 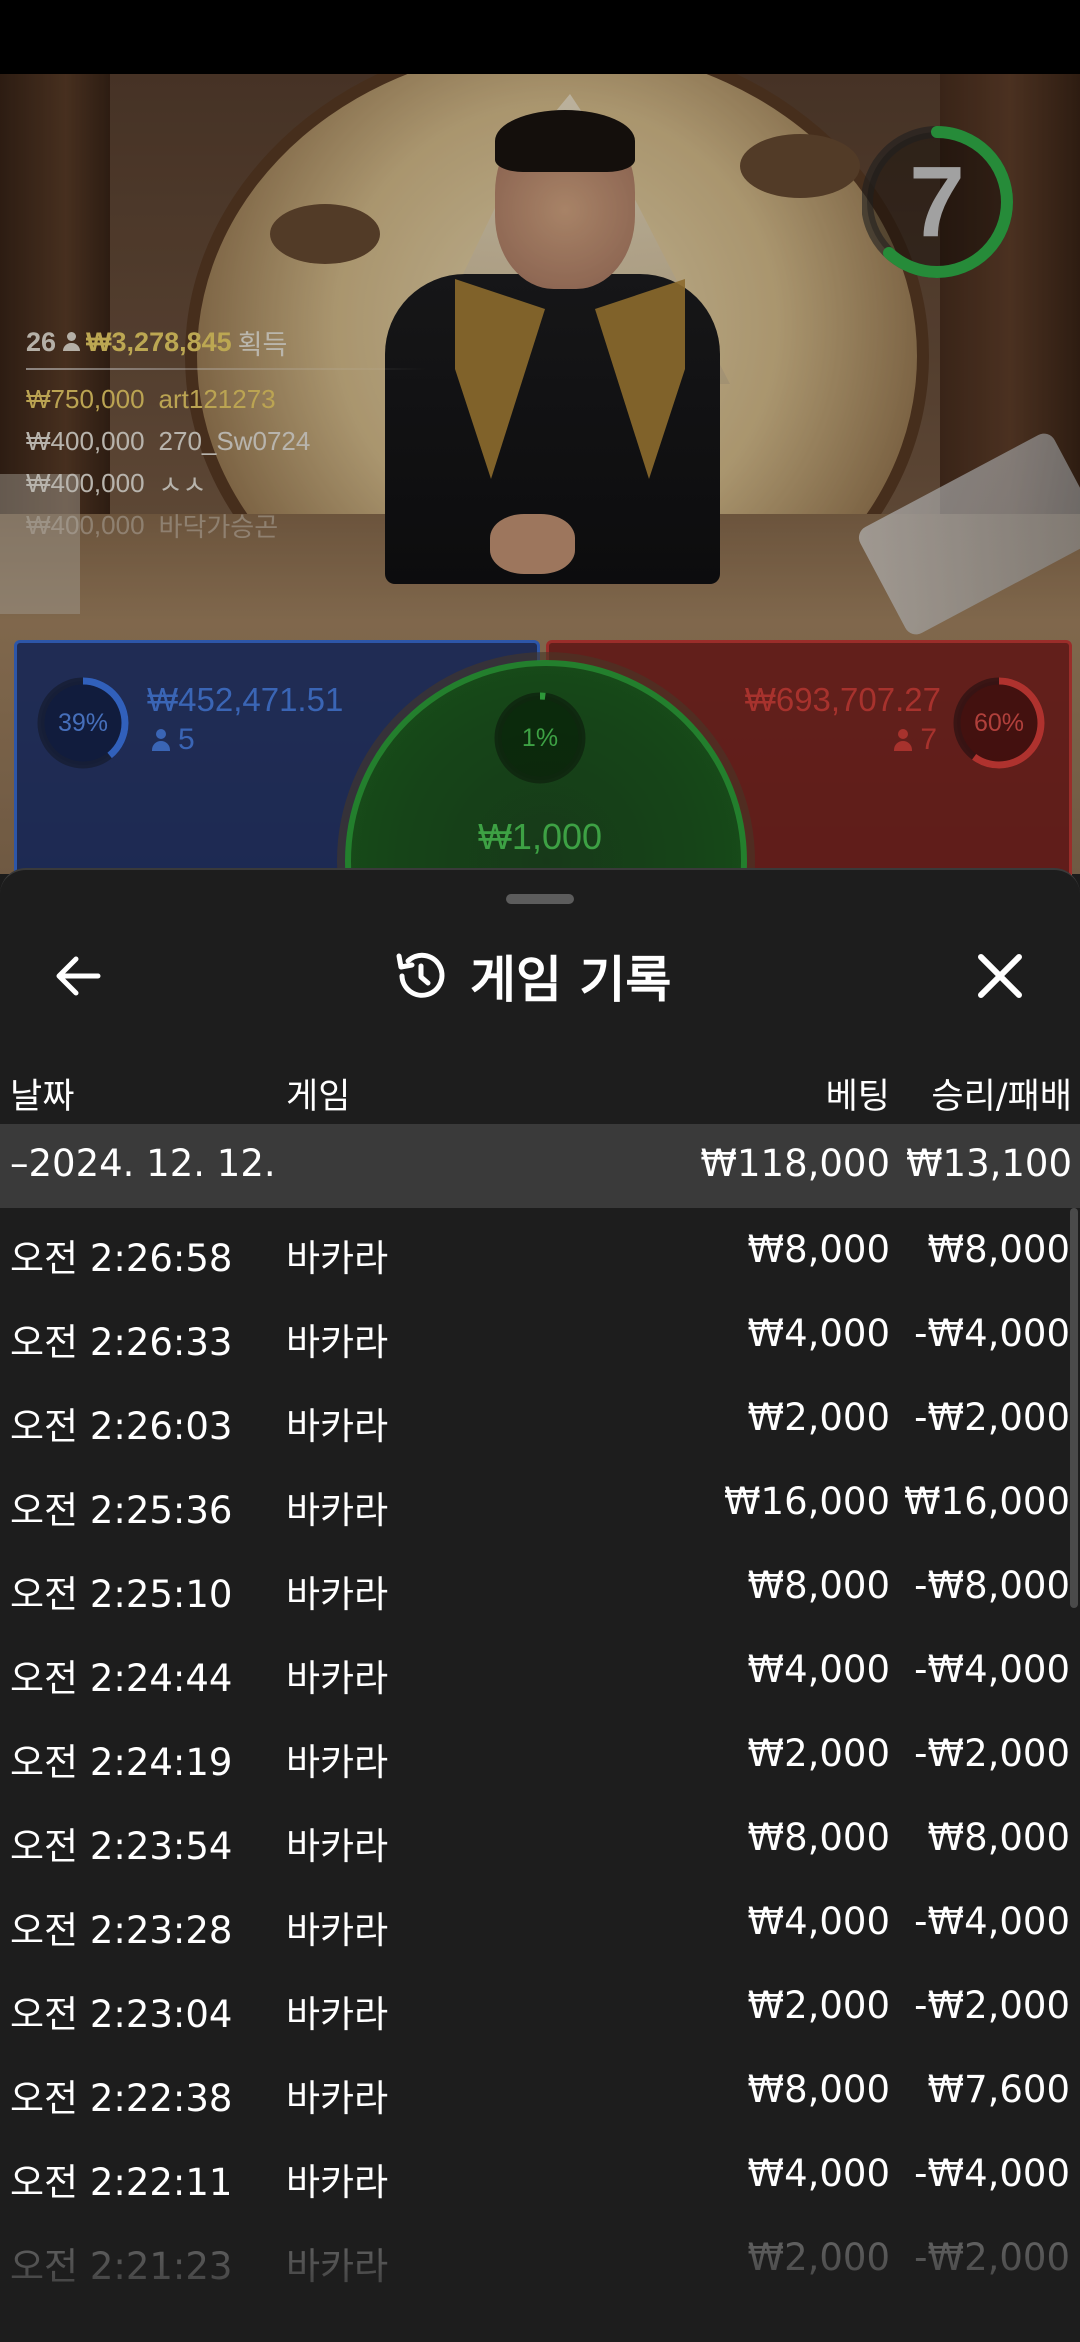 I want to click on banker-count-value: 7, so click(x=928, y=739).